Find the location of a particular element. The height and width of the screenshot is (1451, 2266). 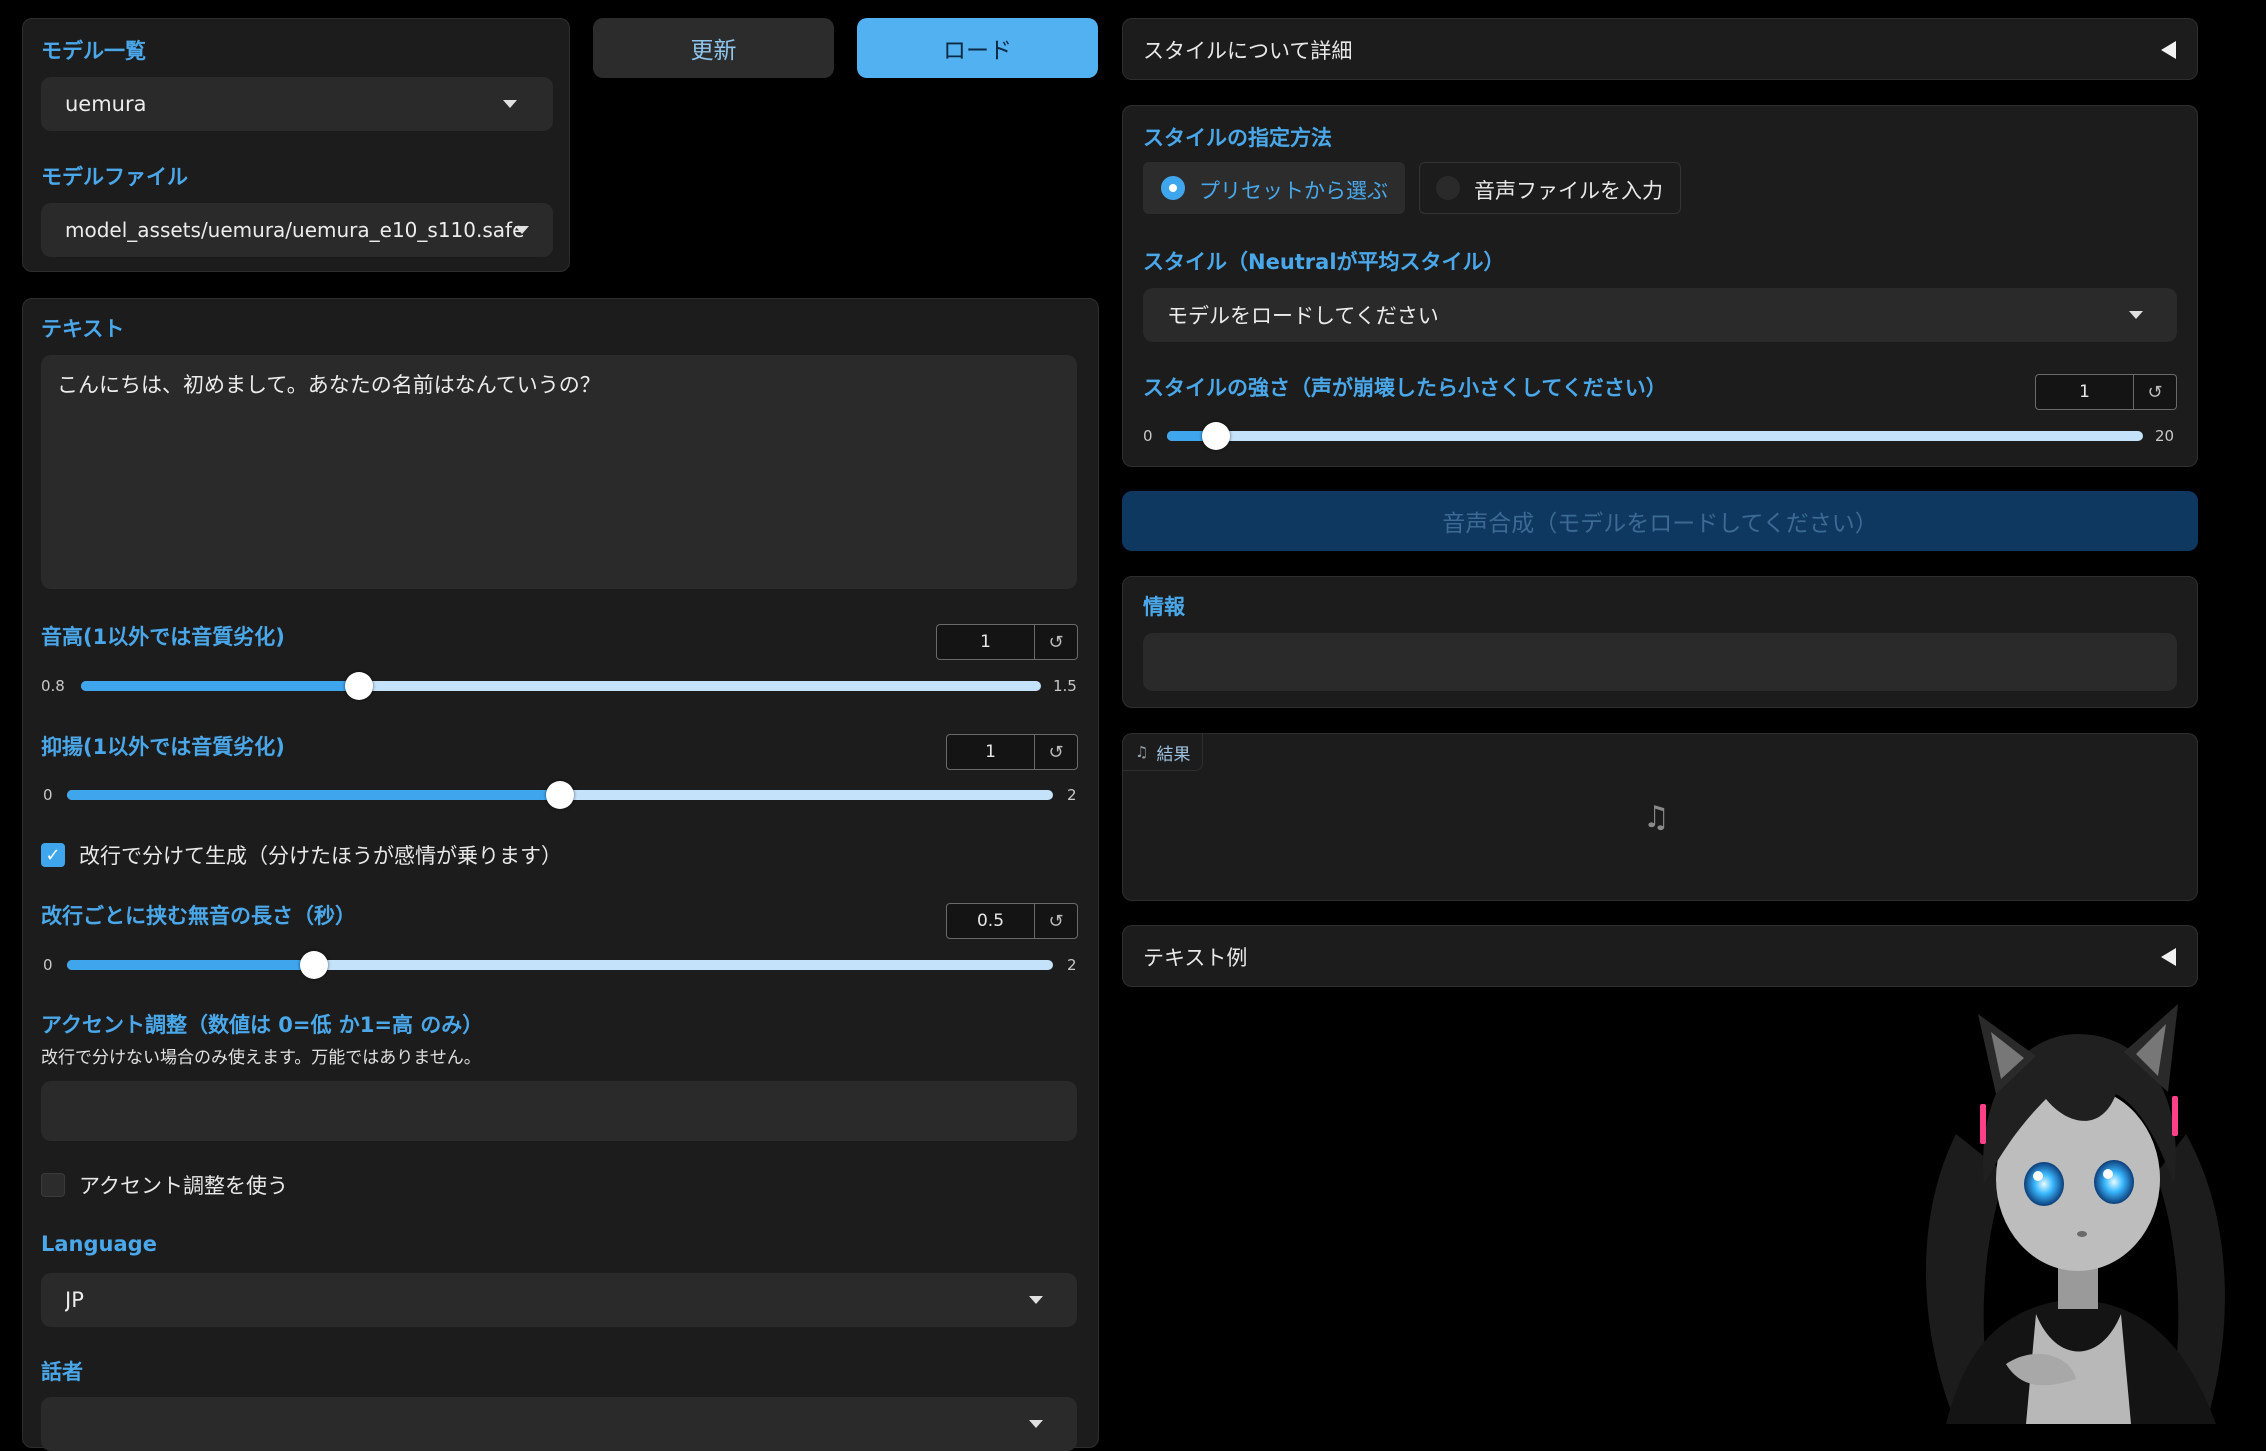

info-label: 情報 is located at coordinates (1164, 607).